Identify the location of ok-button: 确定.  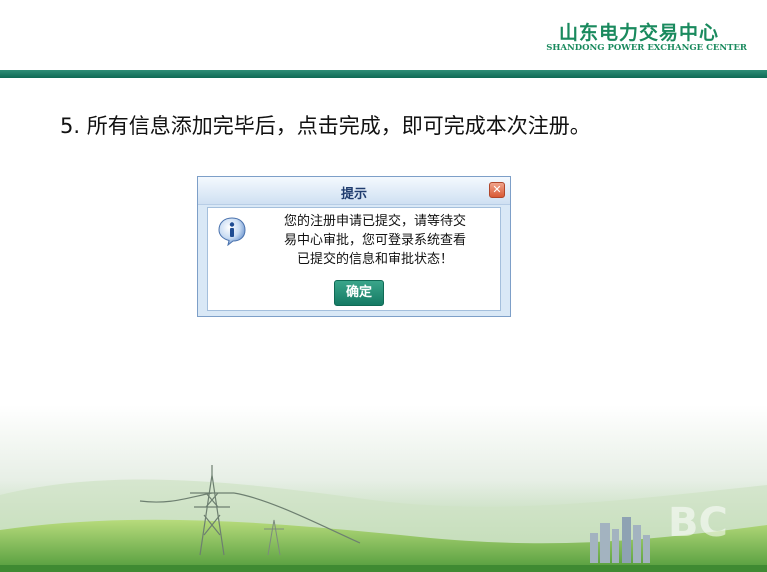
(359, 293).